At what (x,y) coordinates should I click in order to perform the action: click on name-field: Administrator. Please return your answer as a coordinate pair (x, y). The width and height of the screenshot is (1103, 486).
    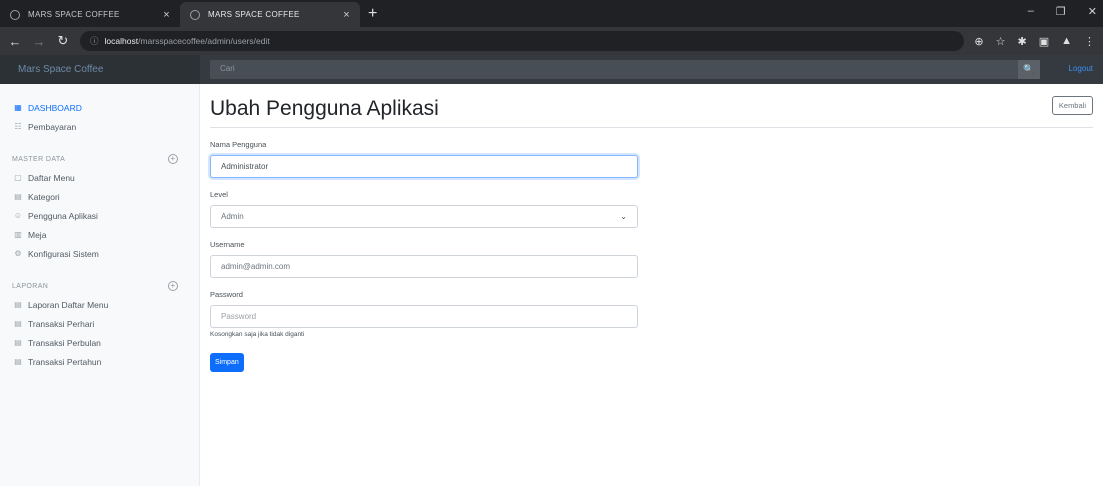
    Looking at the image, I should click on (424, 166).